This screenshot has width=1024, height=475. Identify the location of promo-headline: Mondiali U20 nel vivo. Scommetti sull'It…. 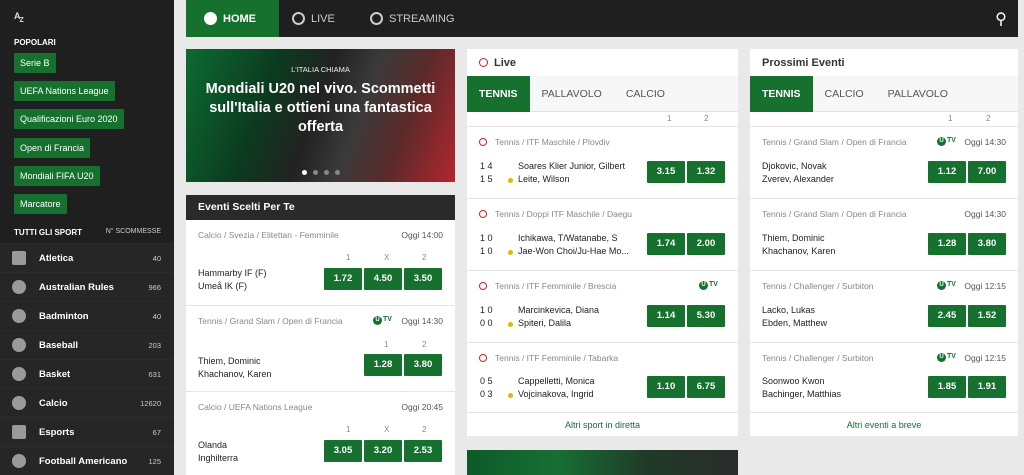
(320, 108).